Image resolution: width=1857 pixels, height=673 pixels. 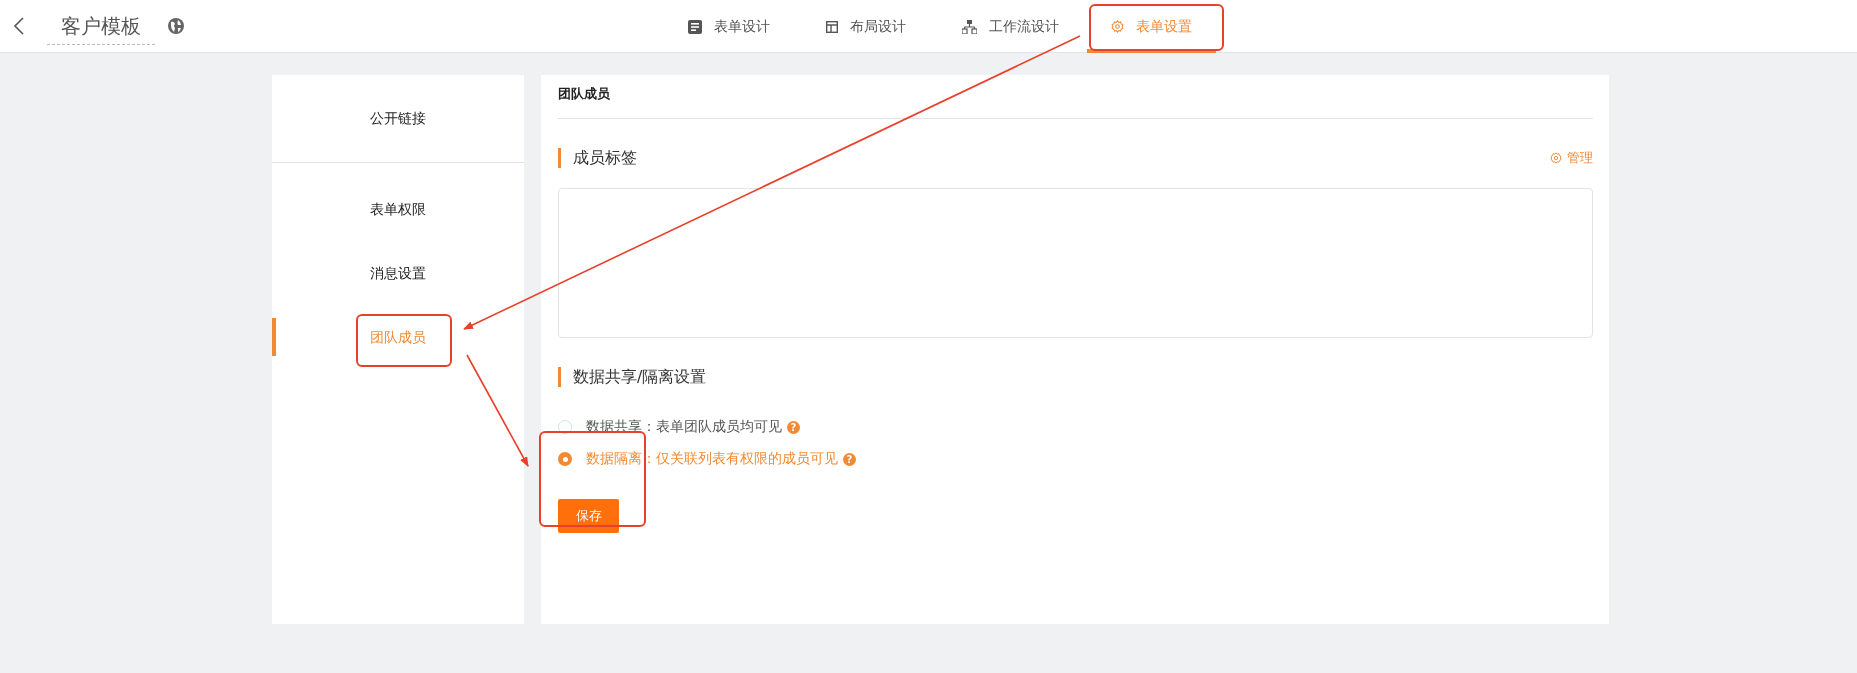 I want to click on sidebar-item: 公开链接, so click(x=398, y=118).